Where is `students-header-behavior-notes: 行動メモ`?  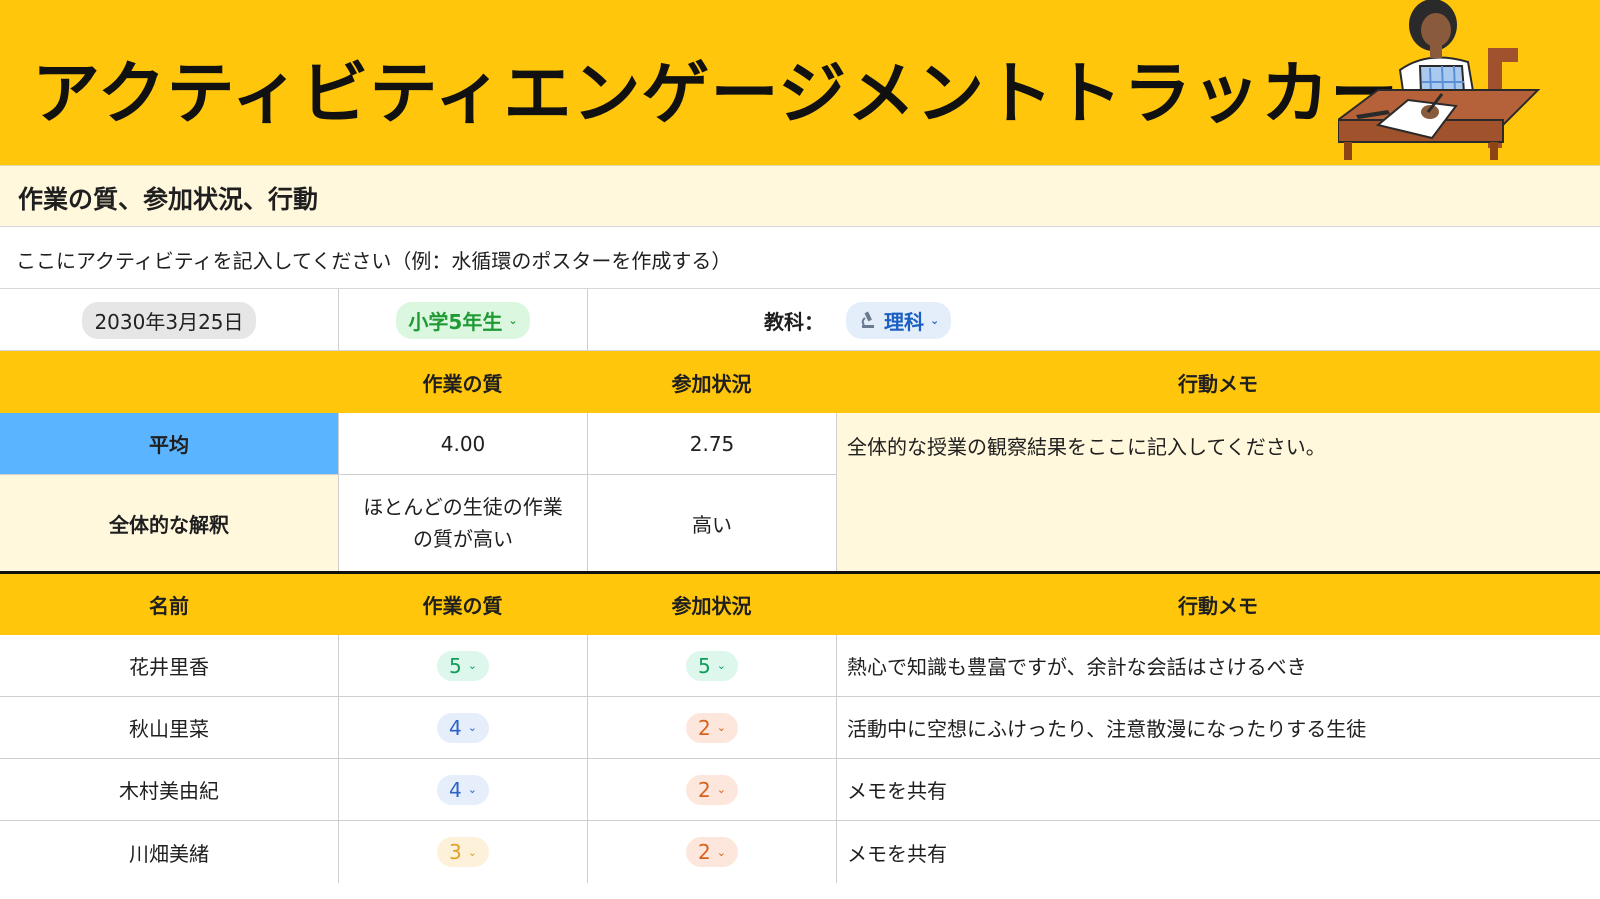 students-header-behavior-notes: 行動メモ is located at coordinates (1218, 604).